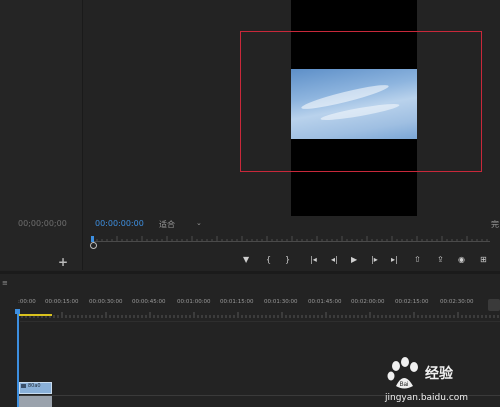 This screenshot has width=500, height=407. What do you see at coordinates (260, 321) in the screenshot?
I see `track-divider` at bounding box center [260, 321].